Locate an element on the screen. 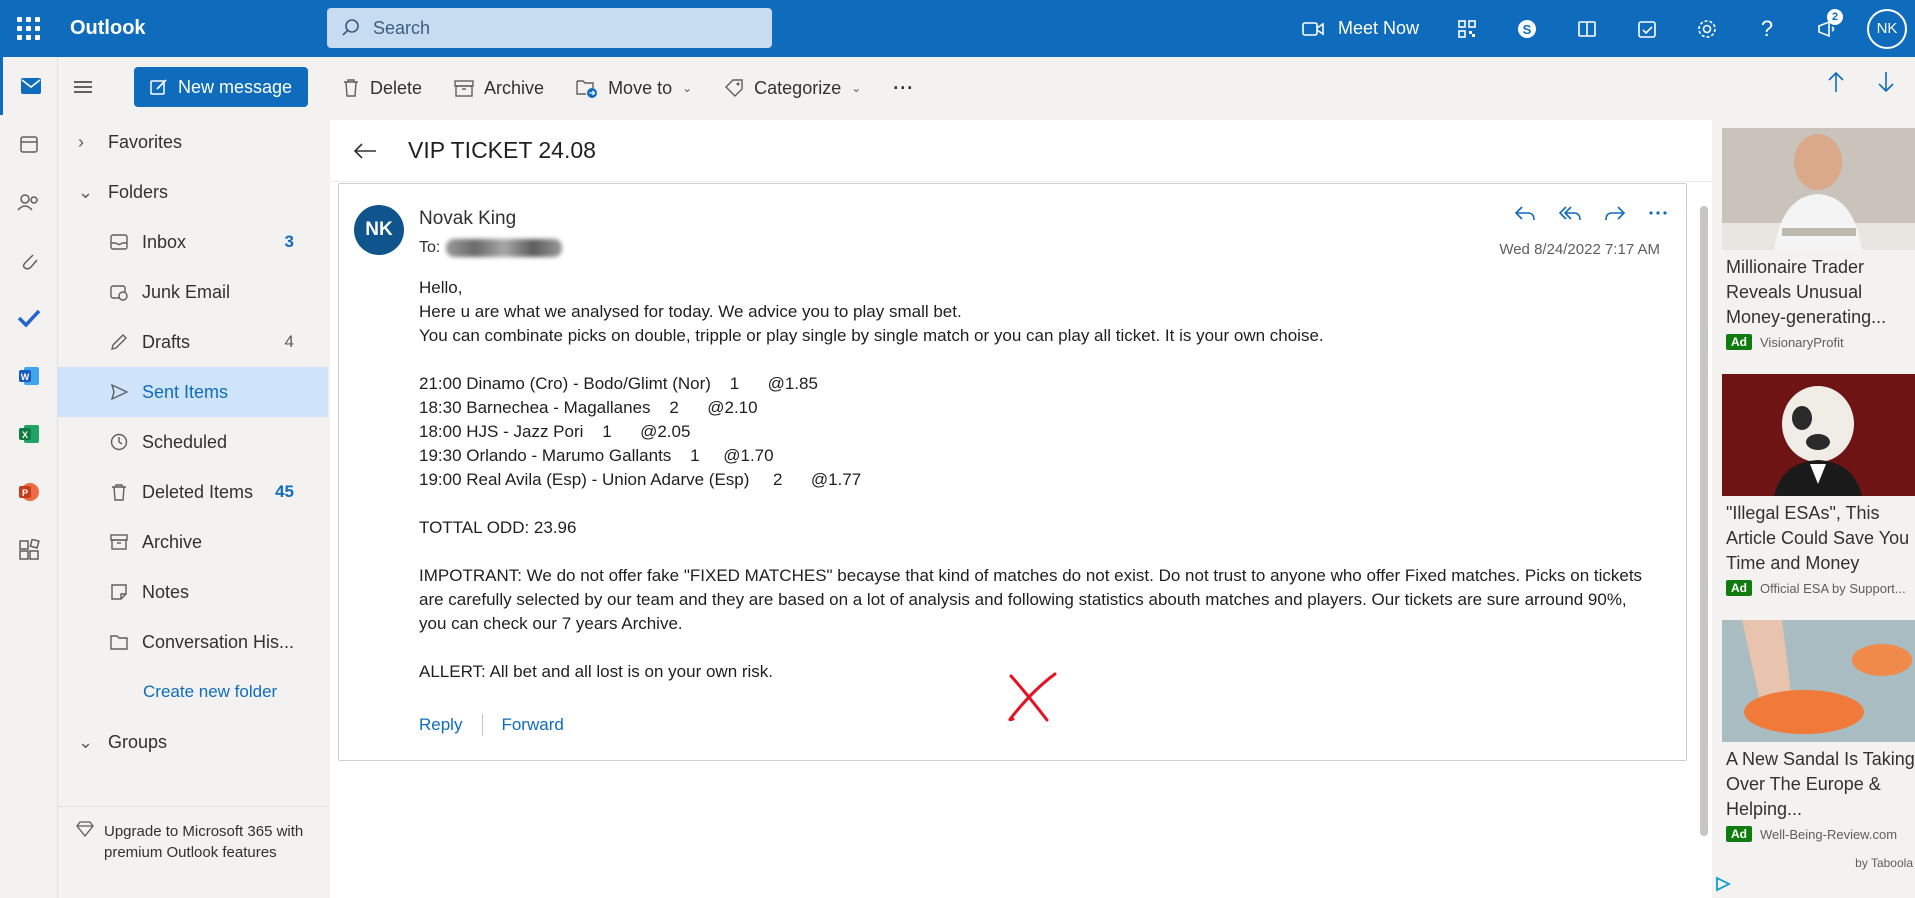 Image resolution: width=1915 pixels, height=898 pixels. skype-button: S is located at coordinates (1527, 28).